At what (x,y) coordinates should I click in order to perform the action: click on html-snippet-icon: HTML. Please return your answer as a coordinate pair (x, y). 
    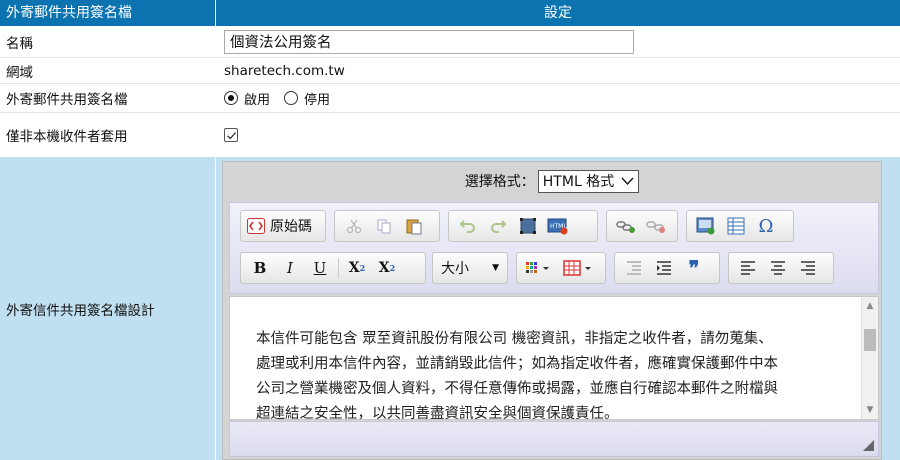
    Looking at the image, I should click on (558, 226).